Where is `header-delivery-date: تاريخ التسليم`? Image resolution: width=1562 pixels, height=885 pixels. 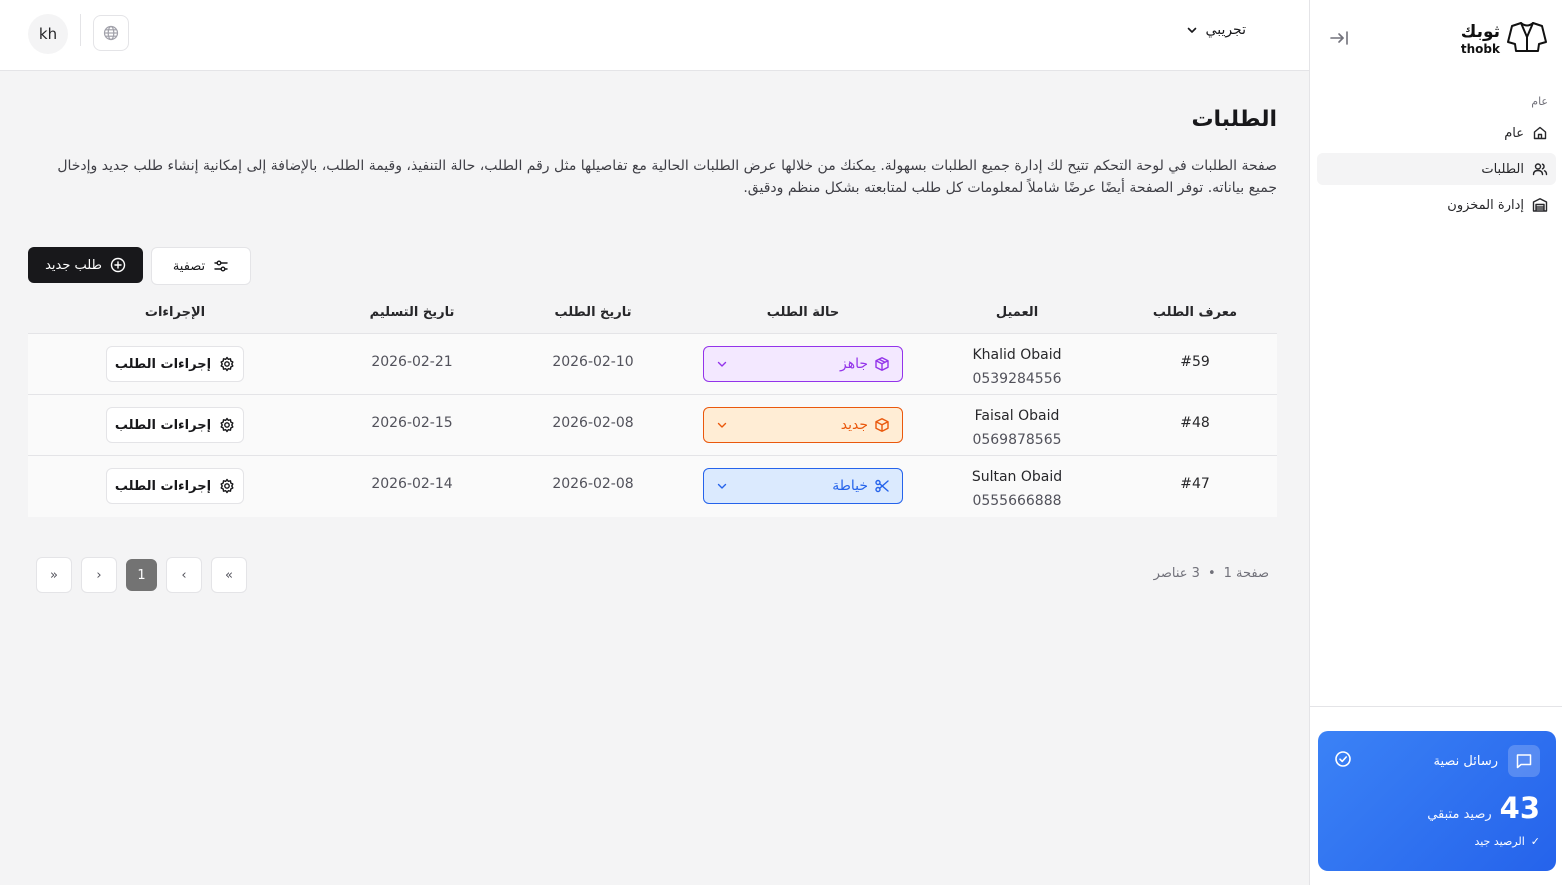
header-delivery-date: تاريخ التسليم is located at coordinates (412, 312).